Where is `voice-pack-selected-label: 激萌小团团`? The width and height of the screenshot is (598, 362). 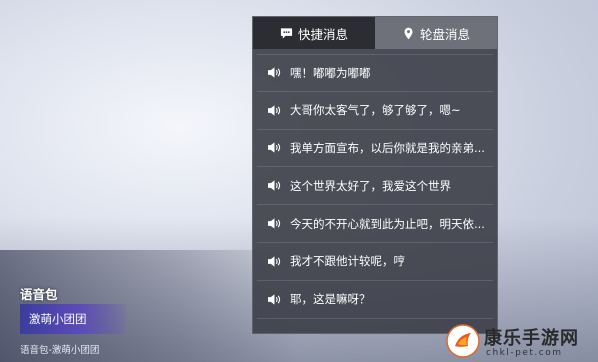 voice-pack-selected-label: 激萌小团团 is located at coordinates (58, 319).